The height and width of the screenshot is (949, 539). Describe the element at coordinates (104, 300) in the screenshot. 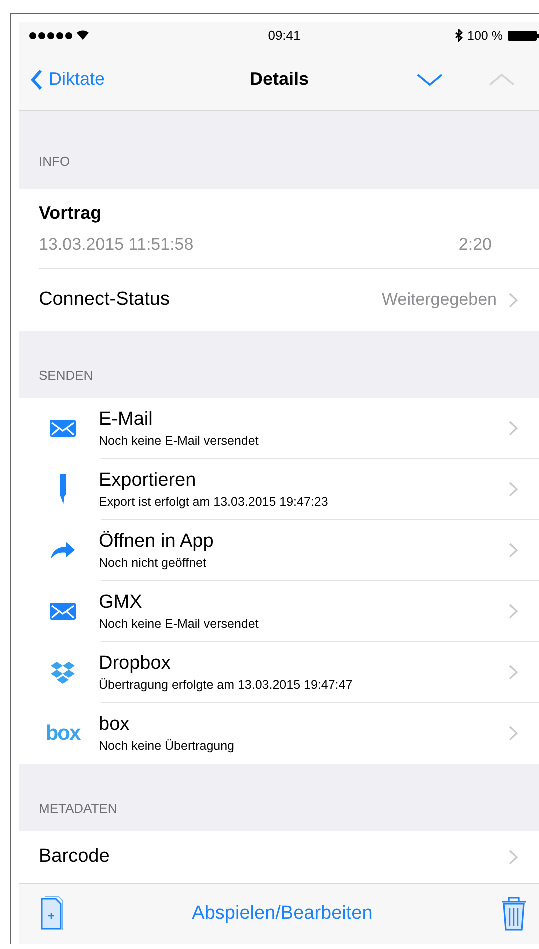

I see `item-title: Connect-Status` at that location.